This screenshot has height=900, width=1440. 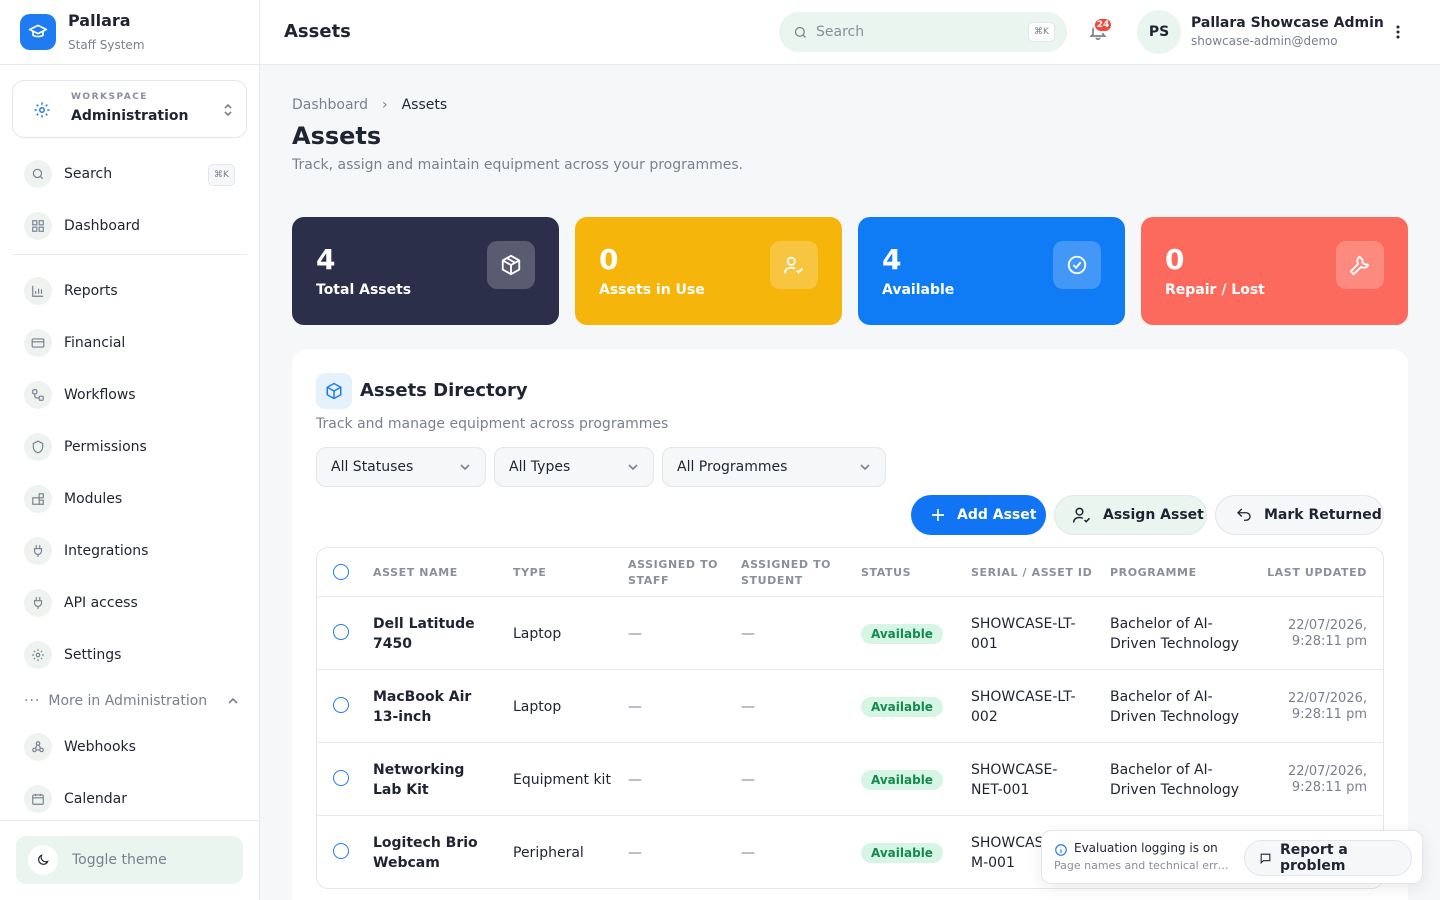 I want to click on sidebar-item-label: Integrations, so click(x=106, y=551).